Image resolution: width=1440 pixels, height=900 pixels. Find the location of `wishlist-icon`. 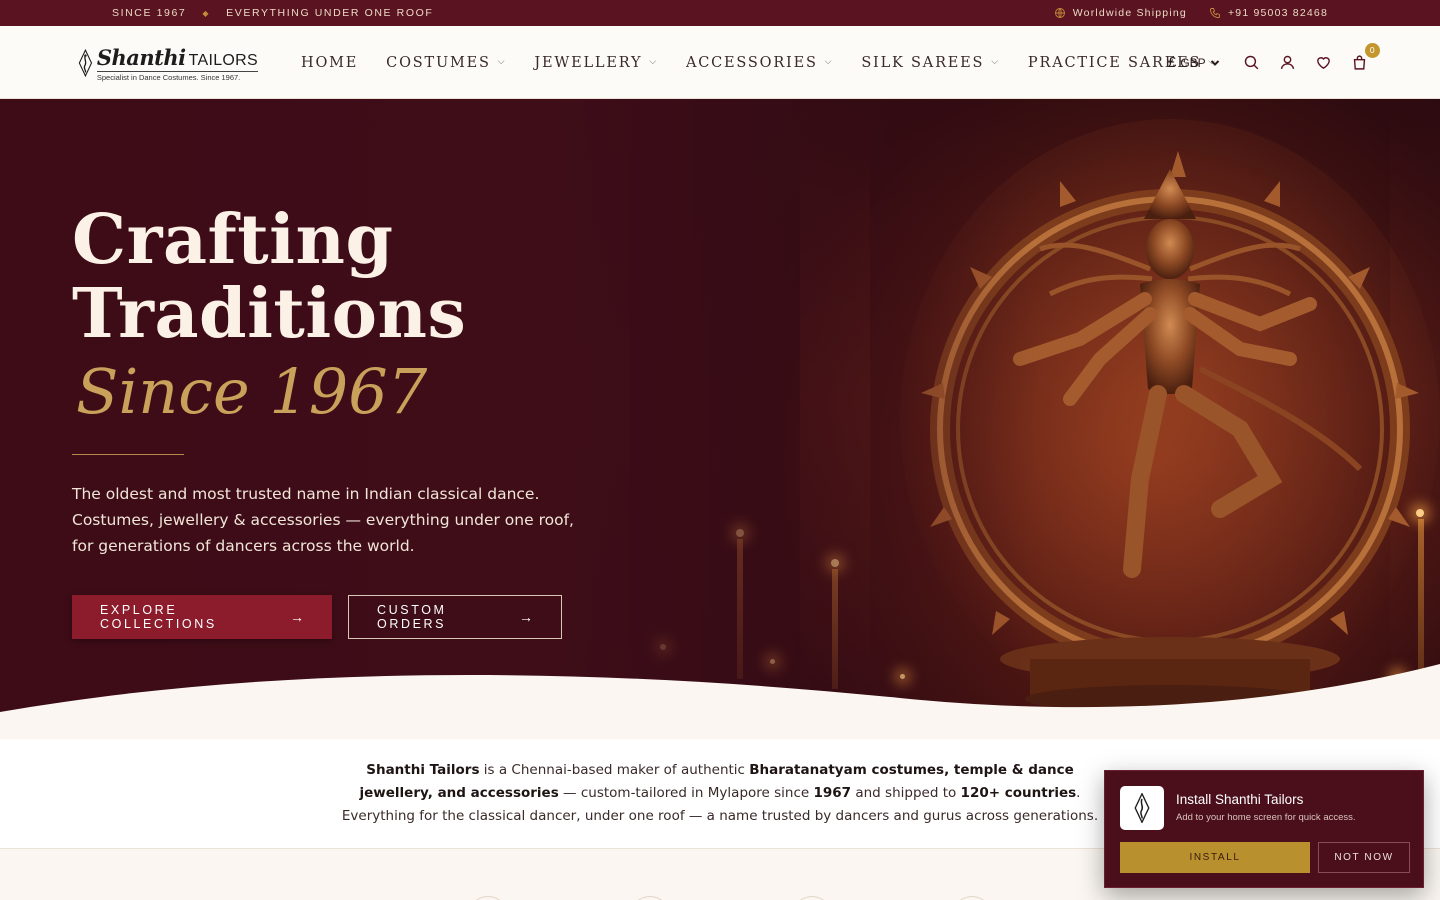

wishlist-icon is located at coordinates (1324, 63).